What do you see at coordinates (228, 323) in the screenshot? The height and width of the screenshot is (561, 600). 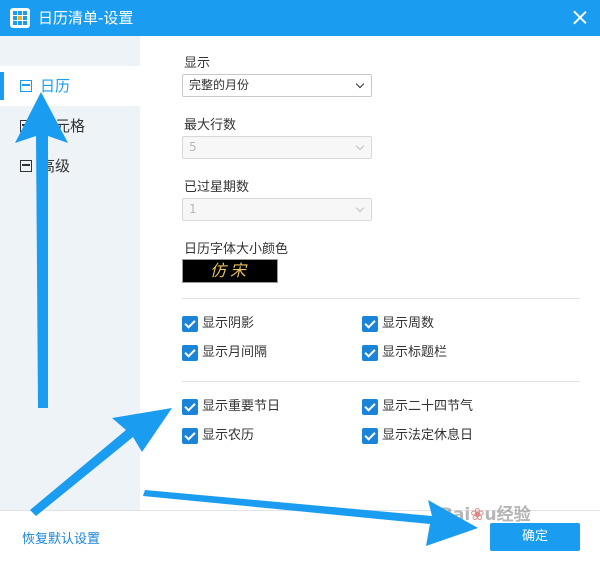 I see `checkbox-label: 显示阴影` at bounding box center [228, 323].